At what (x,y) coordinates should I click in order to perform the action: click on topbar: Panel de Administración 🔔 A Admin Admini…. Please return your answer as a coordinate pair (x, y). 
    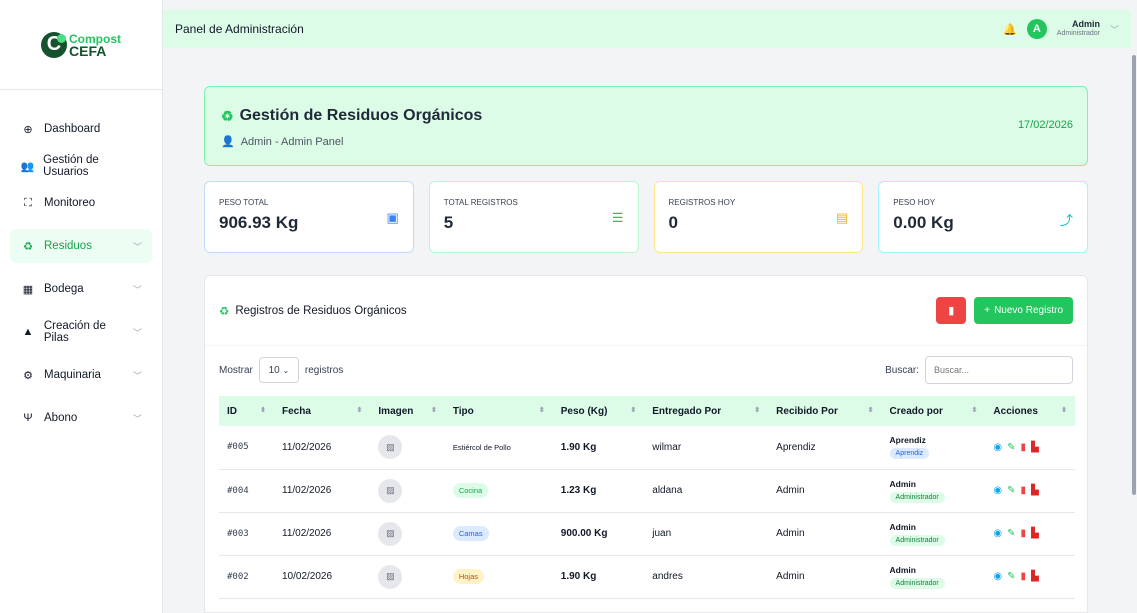
    Looking at the image, I should click on (647, 29).